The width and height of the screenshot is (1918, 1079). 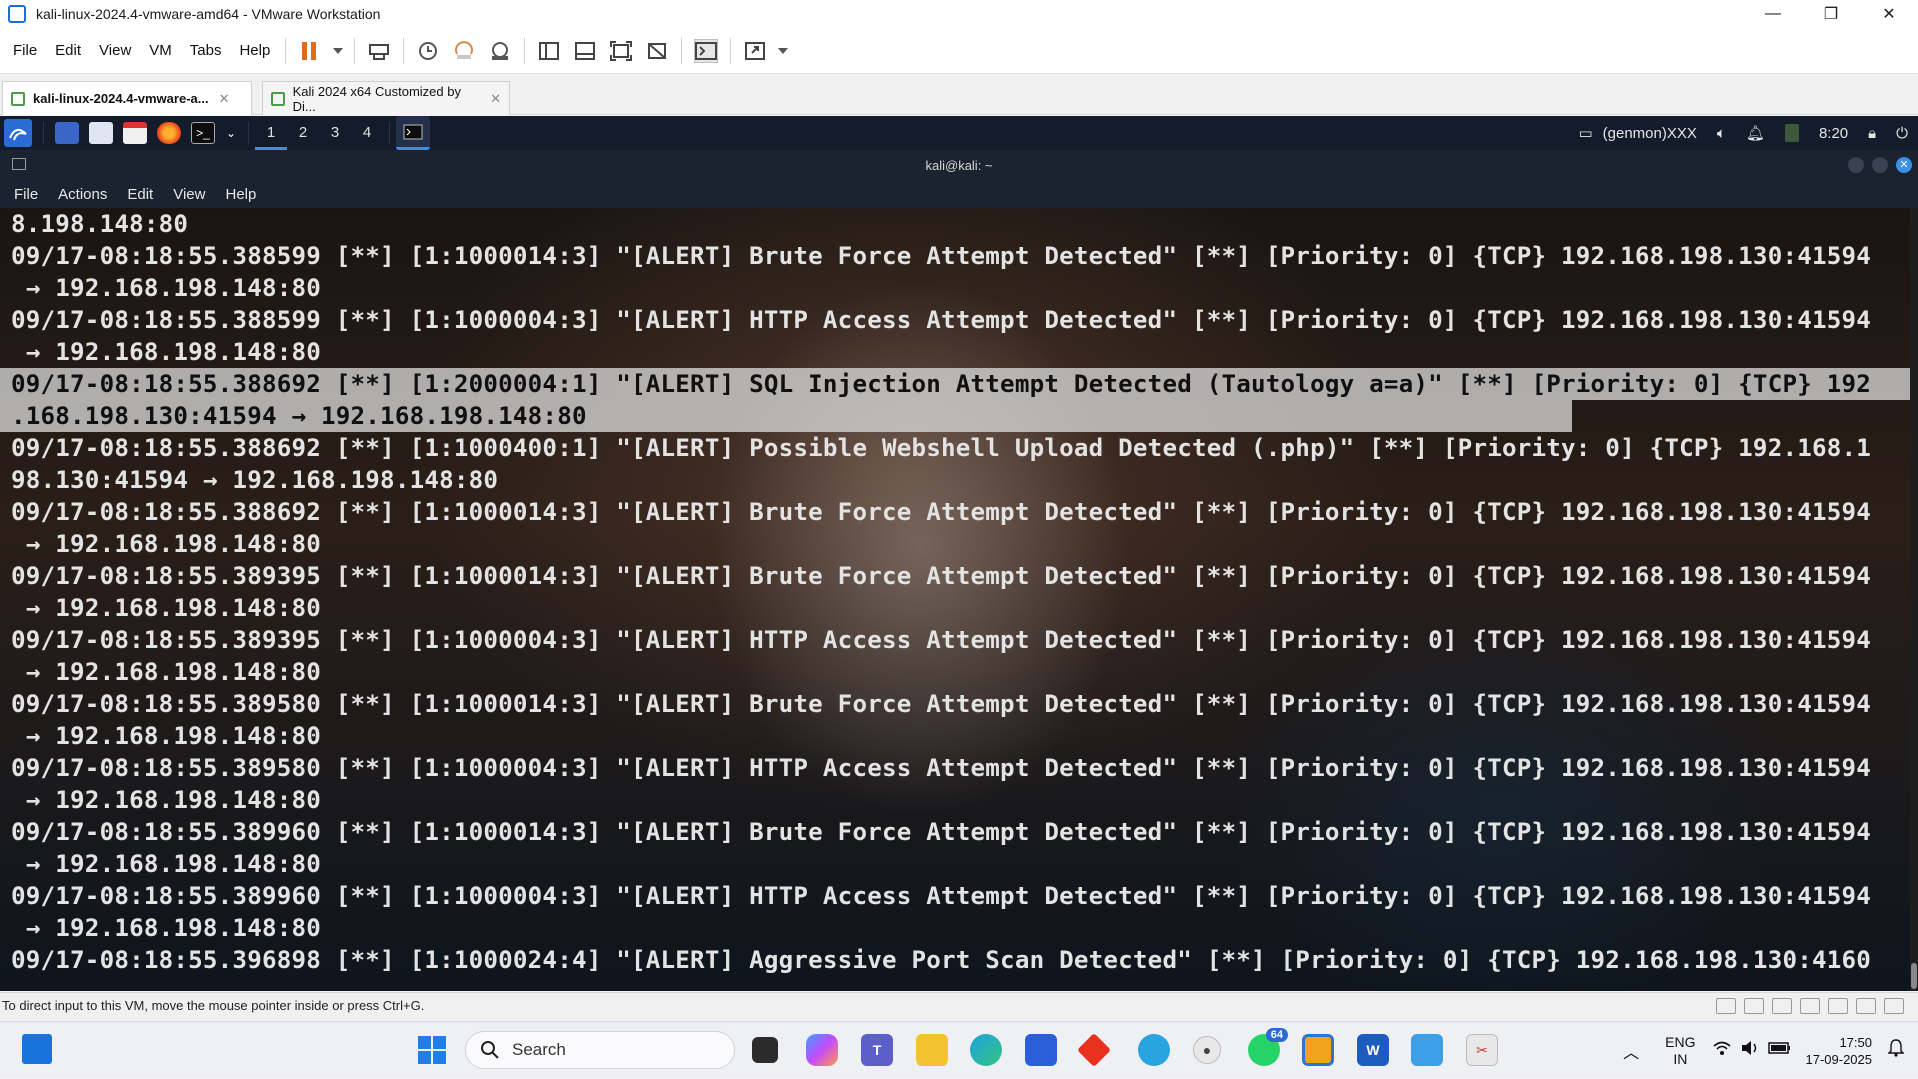 What do you see at coordinates (1896, 1050) in the screenshot?
I see `notifications-bell-icon` at bounding box center [1896, 1050].